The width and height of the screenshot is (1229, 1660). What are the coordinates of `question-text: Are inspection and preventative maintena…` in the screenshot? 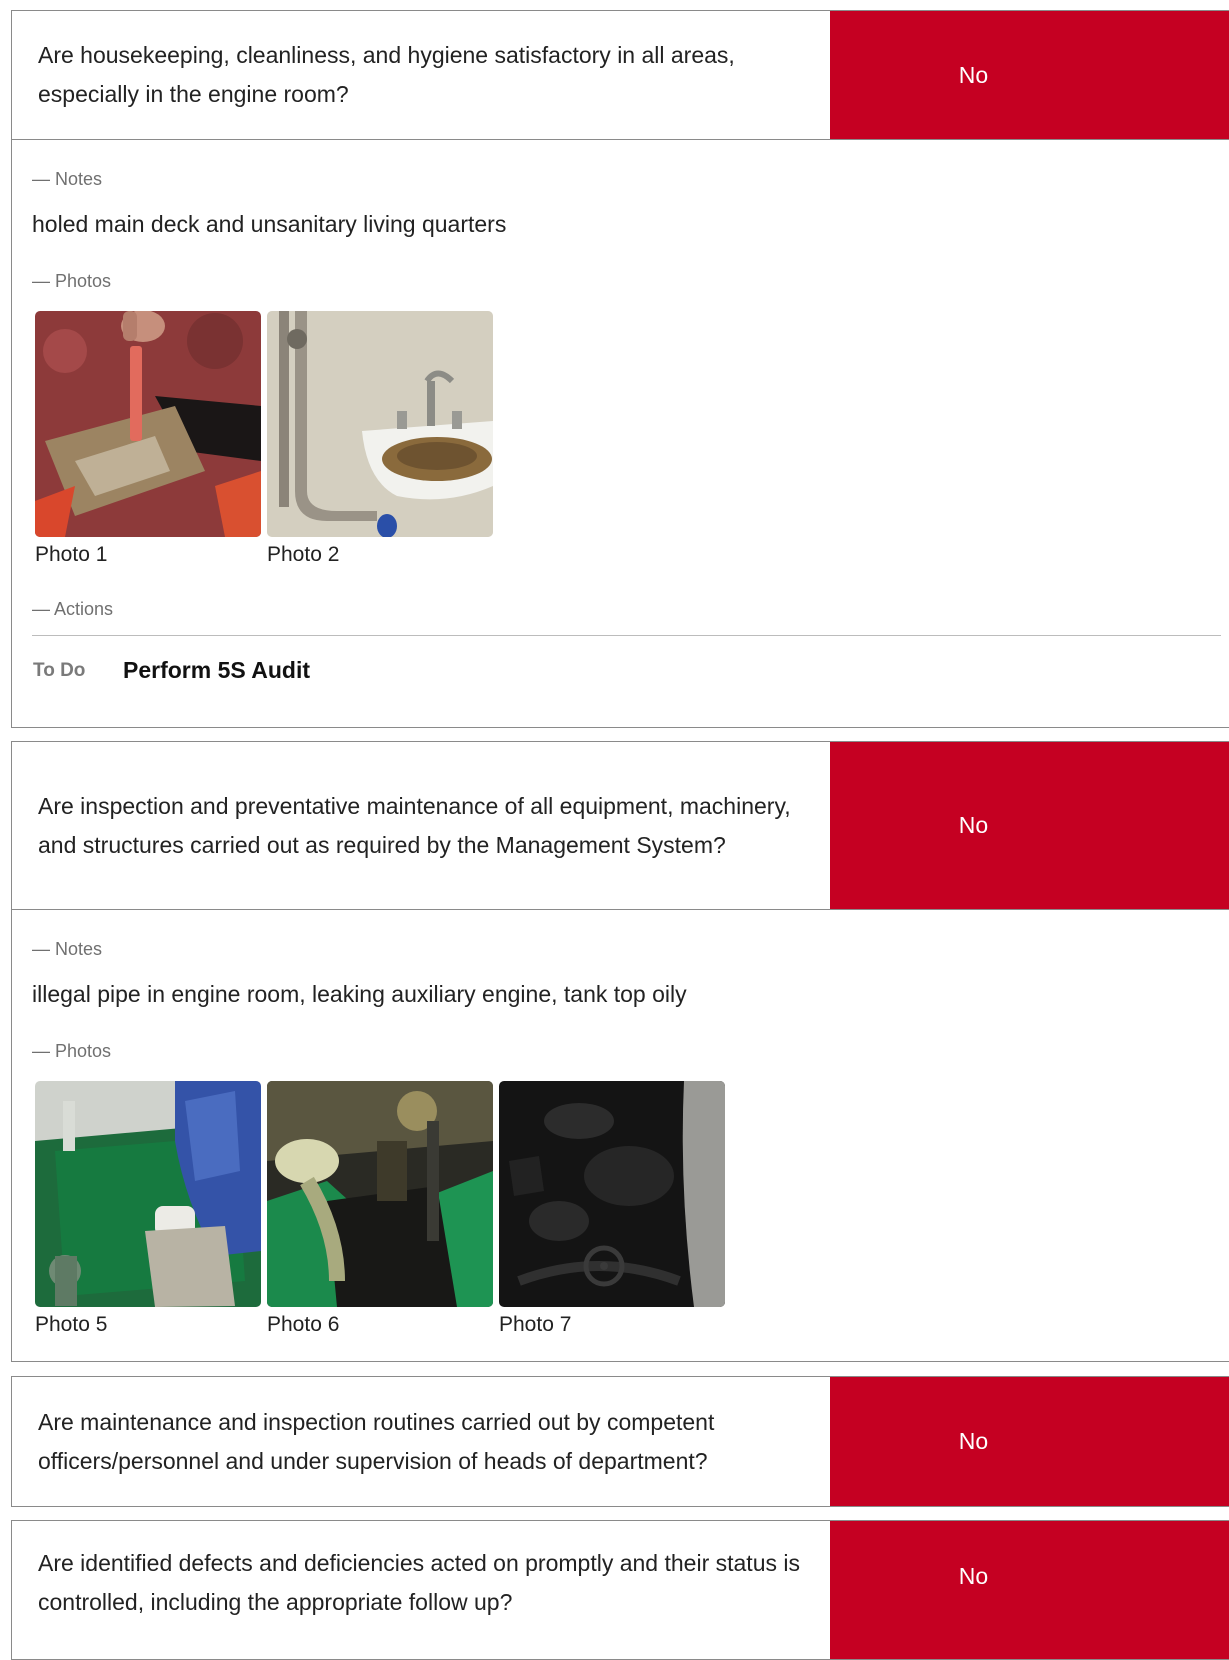 It's located at (414, 825).